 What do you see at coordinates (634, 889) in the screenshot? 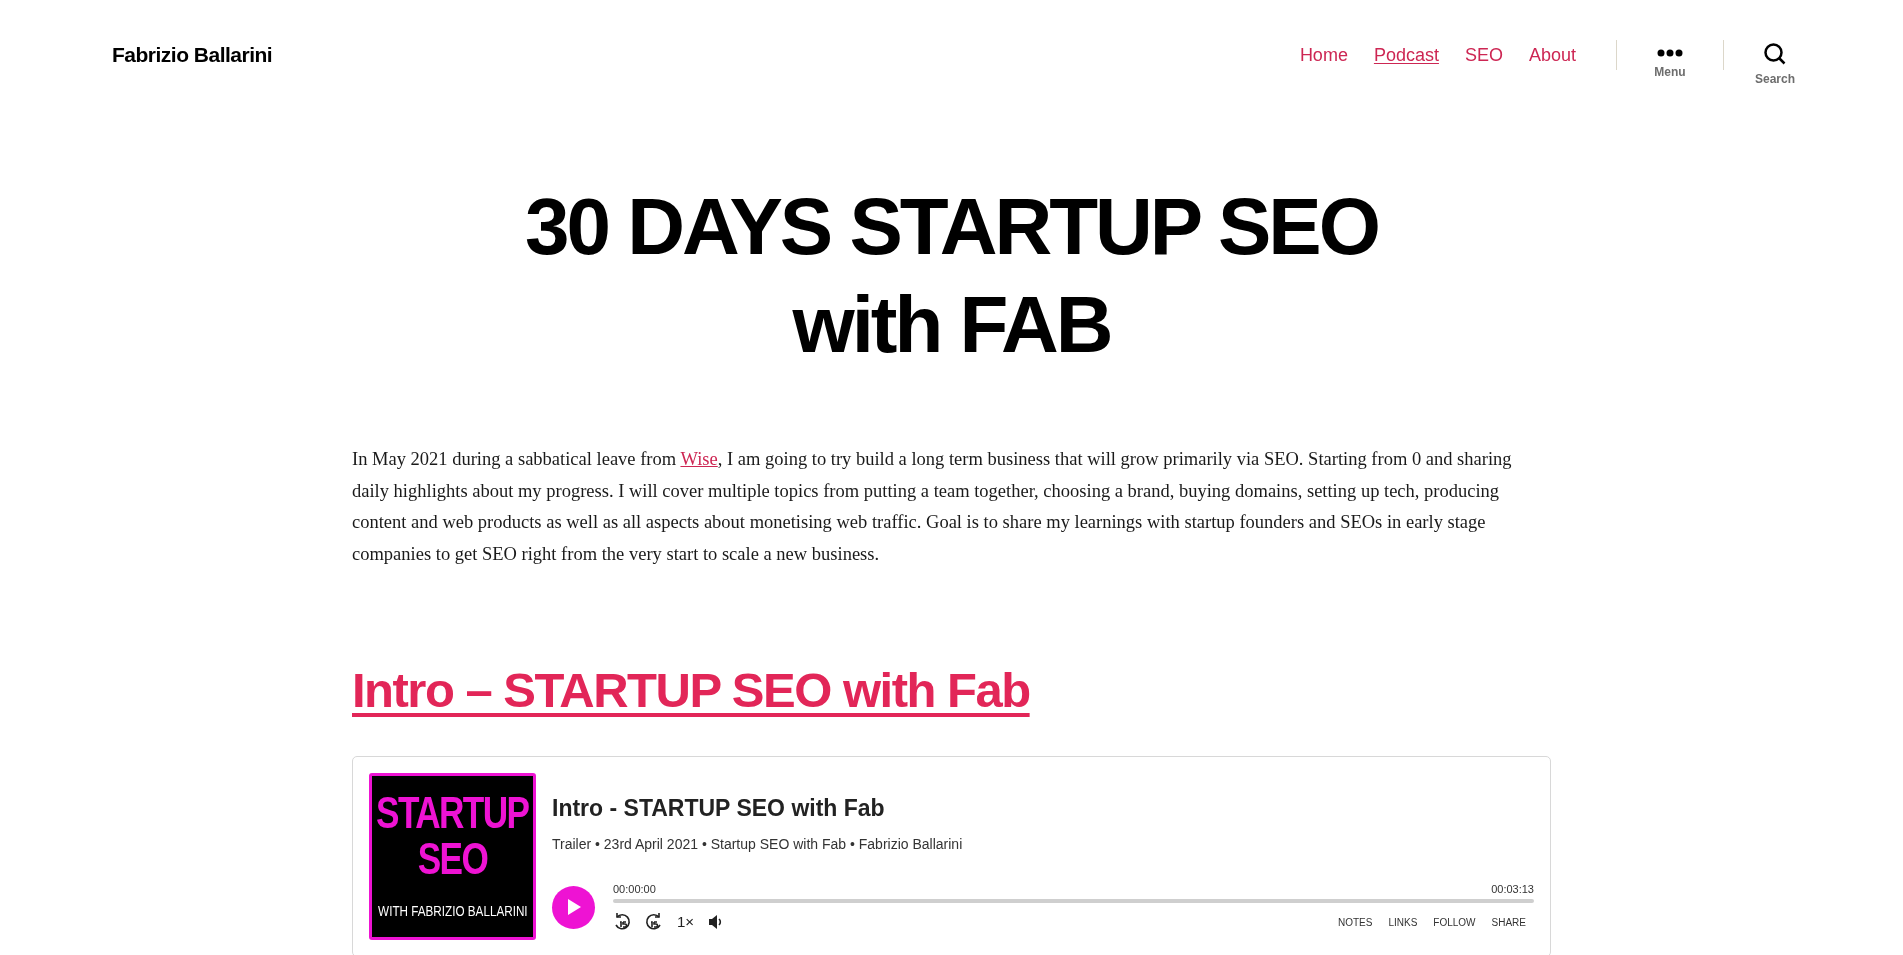
I see `elapsed-time: 00:00:00` at bounding box center [634, 889].